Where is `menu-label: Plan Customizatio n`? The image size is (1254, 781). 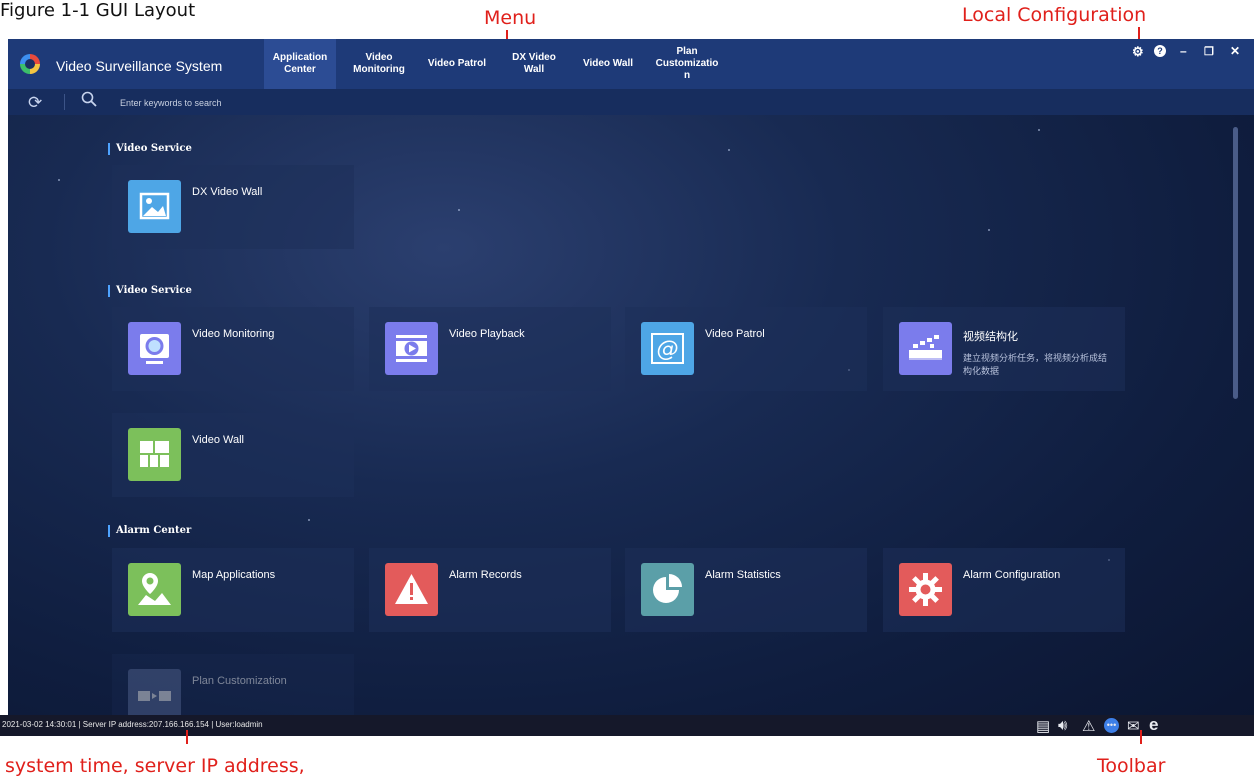
menu-label: Plan Customizatio n is located at coordinates (687, 63).